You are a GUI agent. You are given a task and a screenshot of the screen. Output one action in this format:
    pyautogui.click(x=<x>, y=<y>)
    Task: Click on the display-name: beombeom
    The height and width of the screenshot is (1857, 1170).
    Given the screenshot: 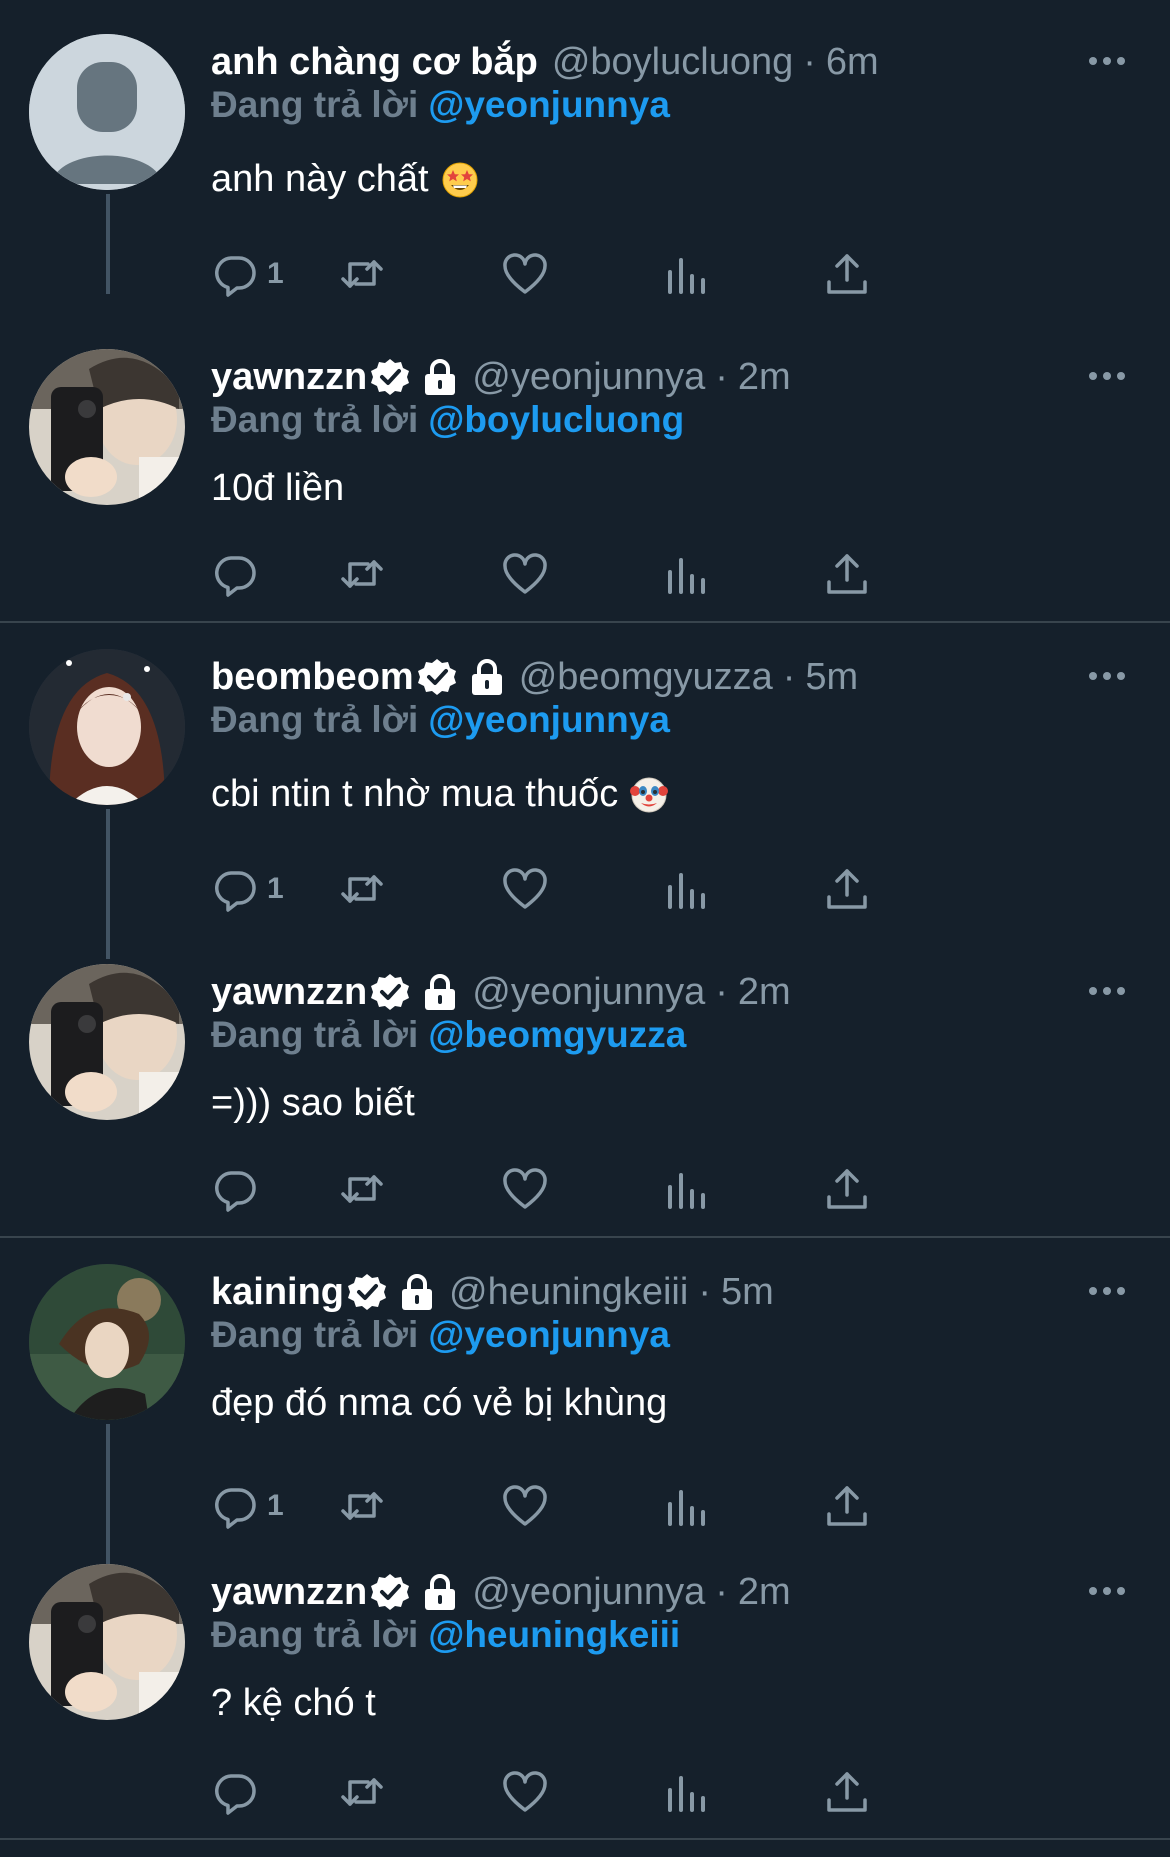 What is the action you would take?
    pyautogui.click(x=312, y=677)
    